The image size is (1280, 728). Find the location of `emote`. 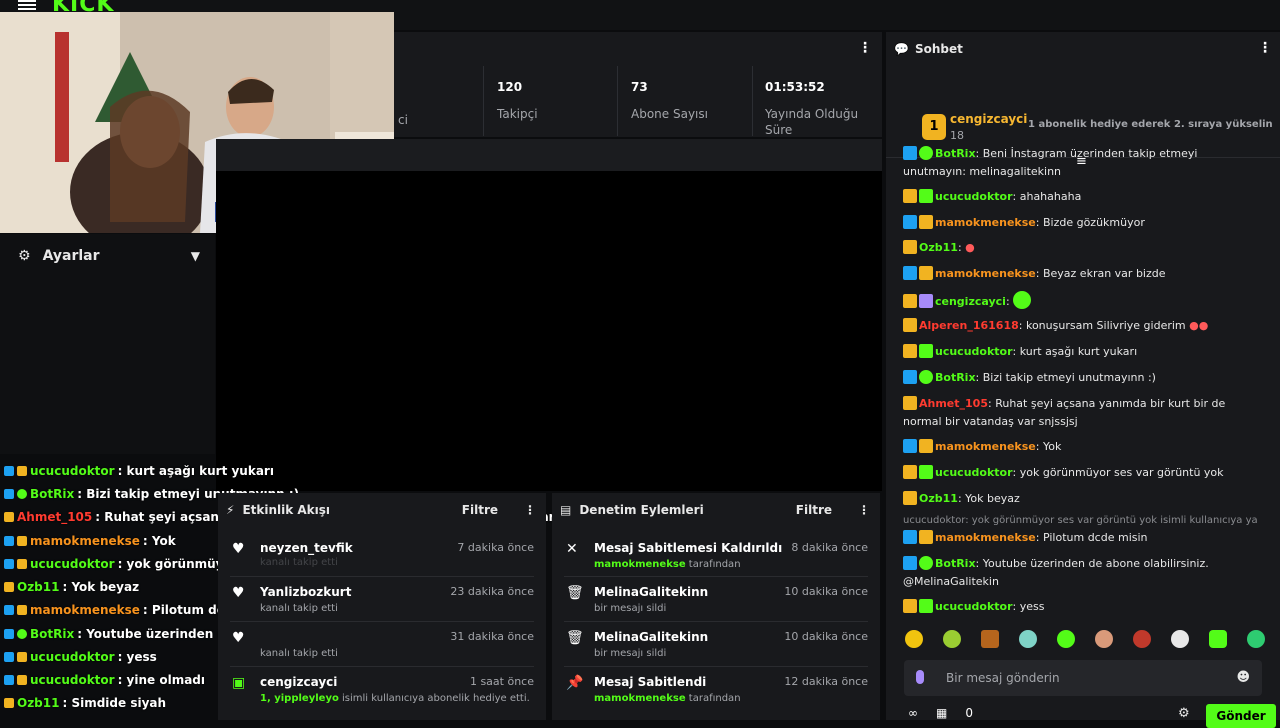

emote is located at coordinates (1022, 300).